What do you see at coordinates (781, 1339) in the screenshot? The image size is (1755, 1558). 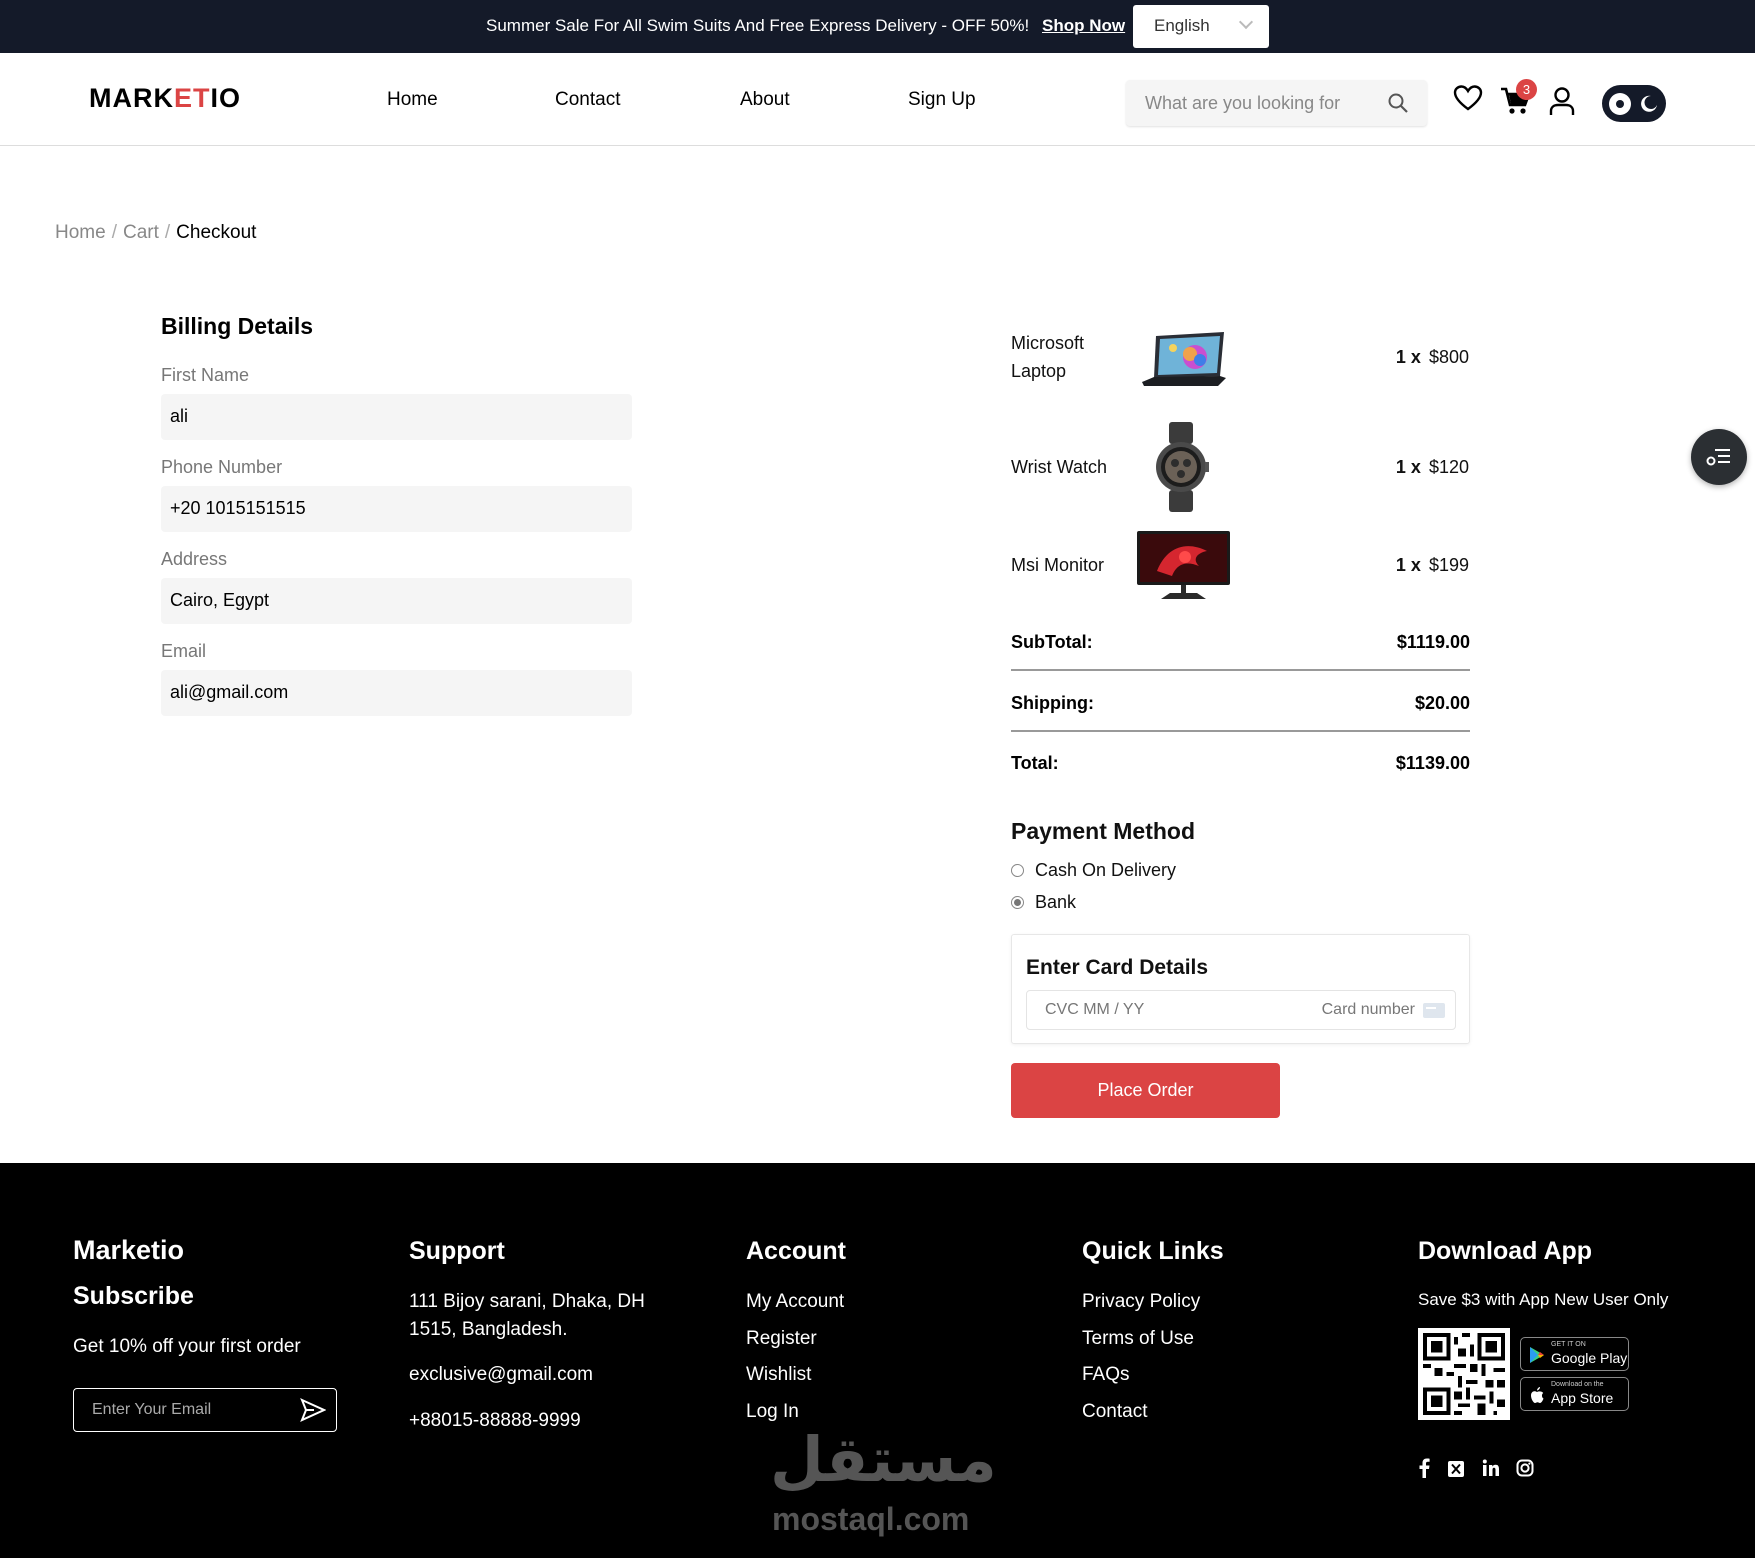 I see `footer-link-register: Register` at bounding box center [781, 1339].